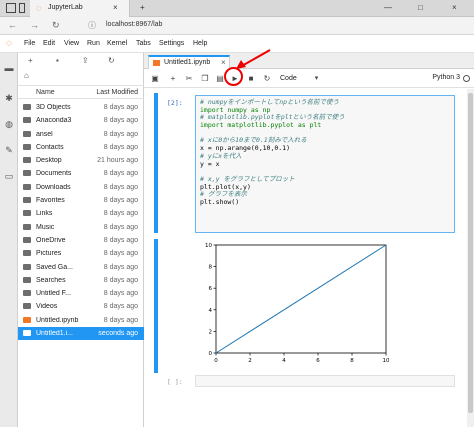  What do you see at coordinates (253, 59) in the screenshot?
I see `annotation-arrow-icon` at bounding box center [253, 59].